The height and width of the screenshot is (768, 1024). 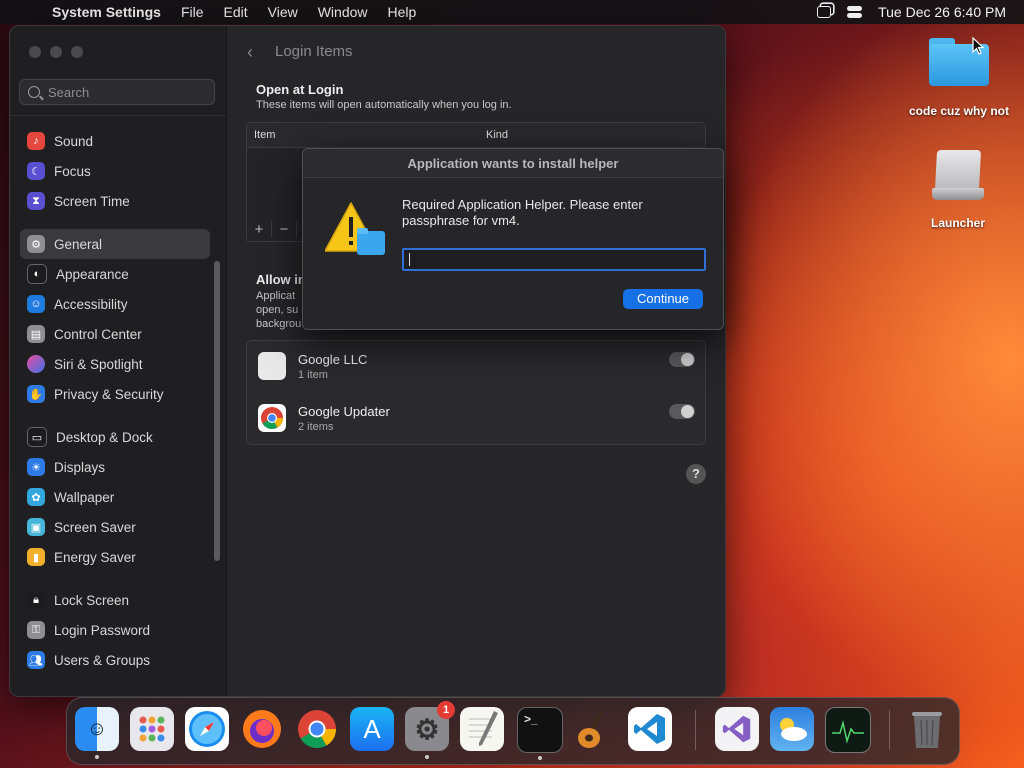 What do you see at coordinates (259, 229) in the screenshot?
I see `add-item-button: +` at bounding box center [259, 229].